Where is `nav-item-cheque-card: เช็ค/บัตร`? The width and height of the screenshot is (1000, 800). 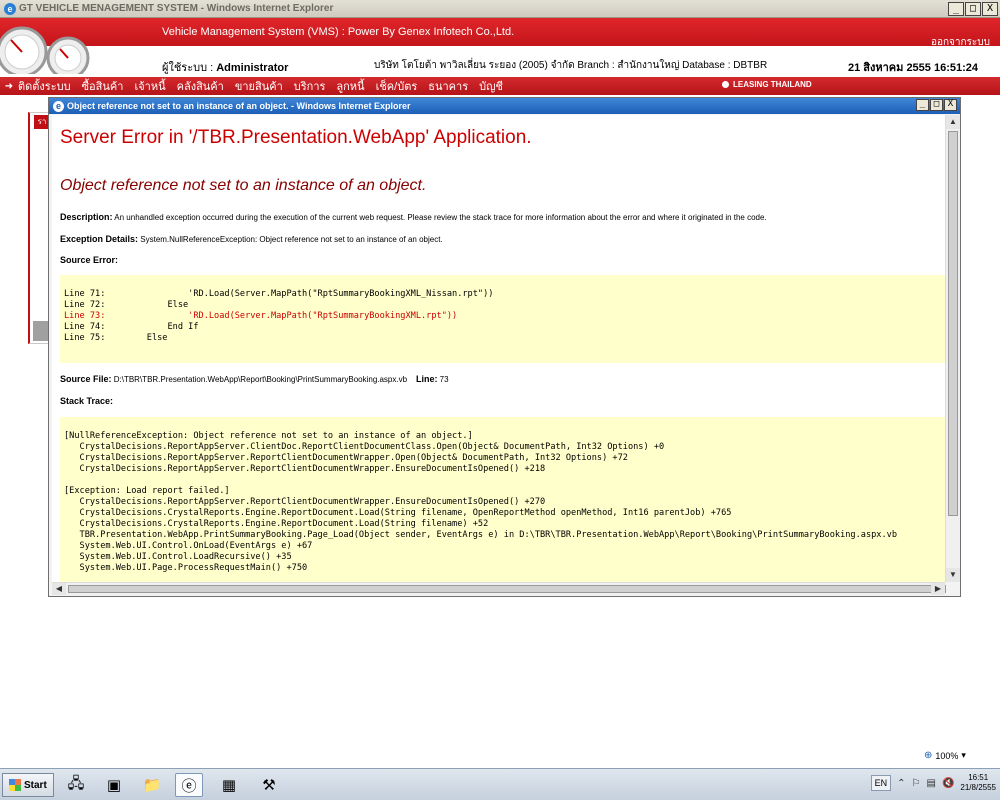 nav-item-cheque-card: เช็ค/บัตร is located at coordinates (397, 86).